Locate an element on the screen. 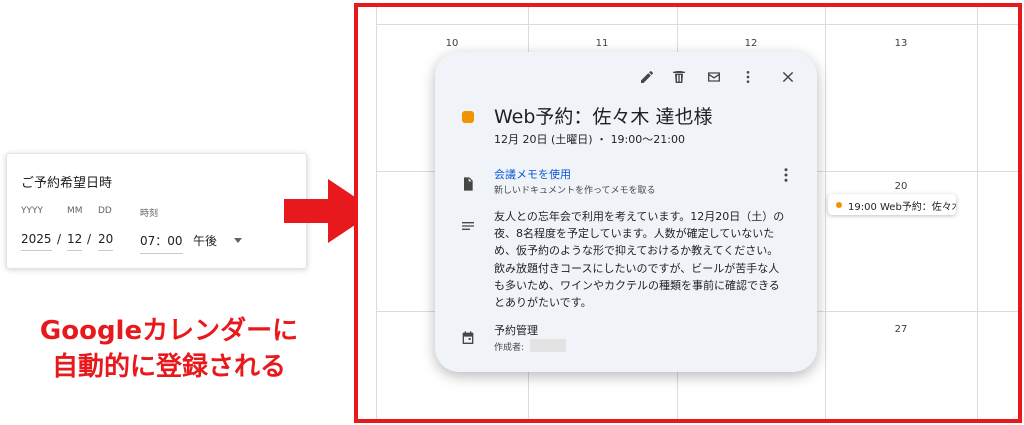 The width and height of the screenshot is (1024, 425). description-line: とありがたいです。 is located at coordinates (543, 303).